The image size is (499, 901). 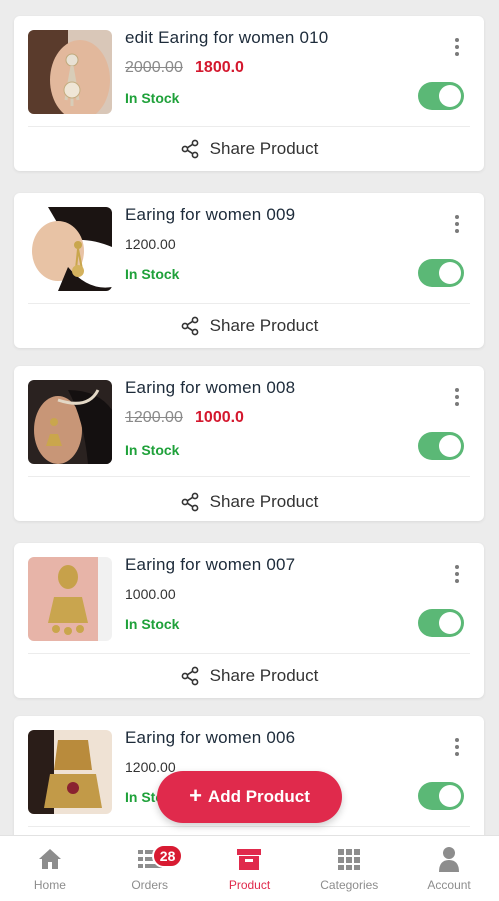 What do you see at coordinates (195, 795) in the screenshot?
I see `plus-icon: +` at bounding box center [195, 795].